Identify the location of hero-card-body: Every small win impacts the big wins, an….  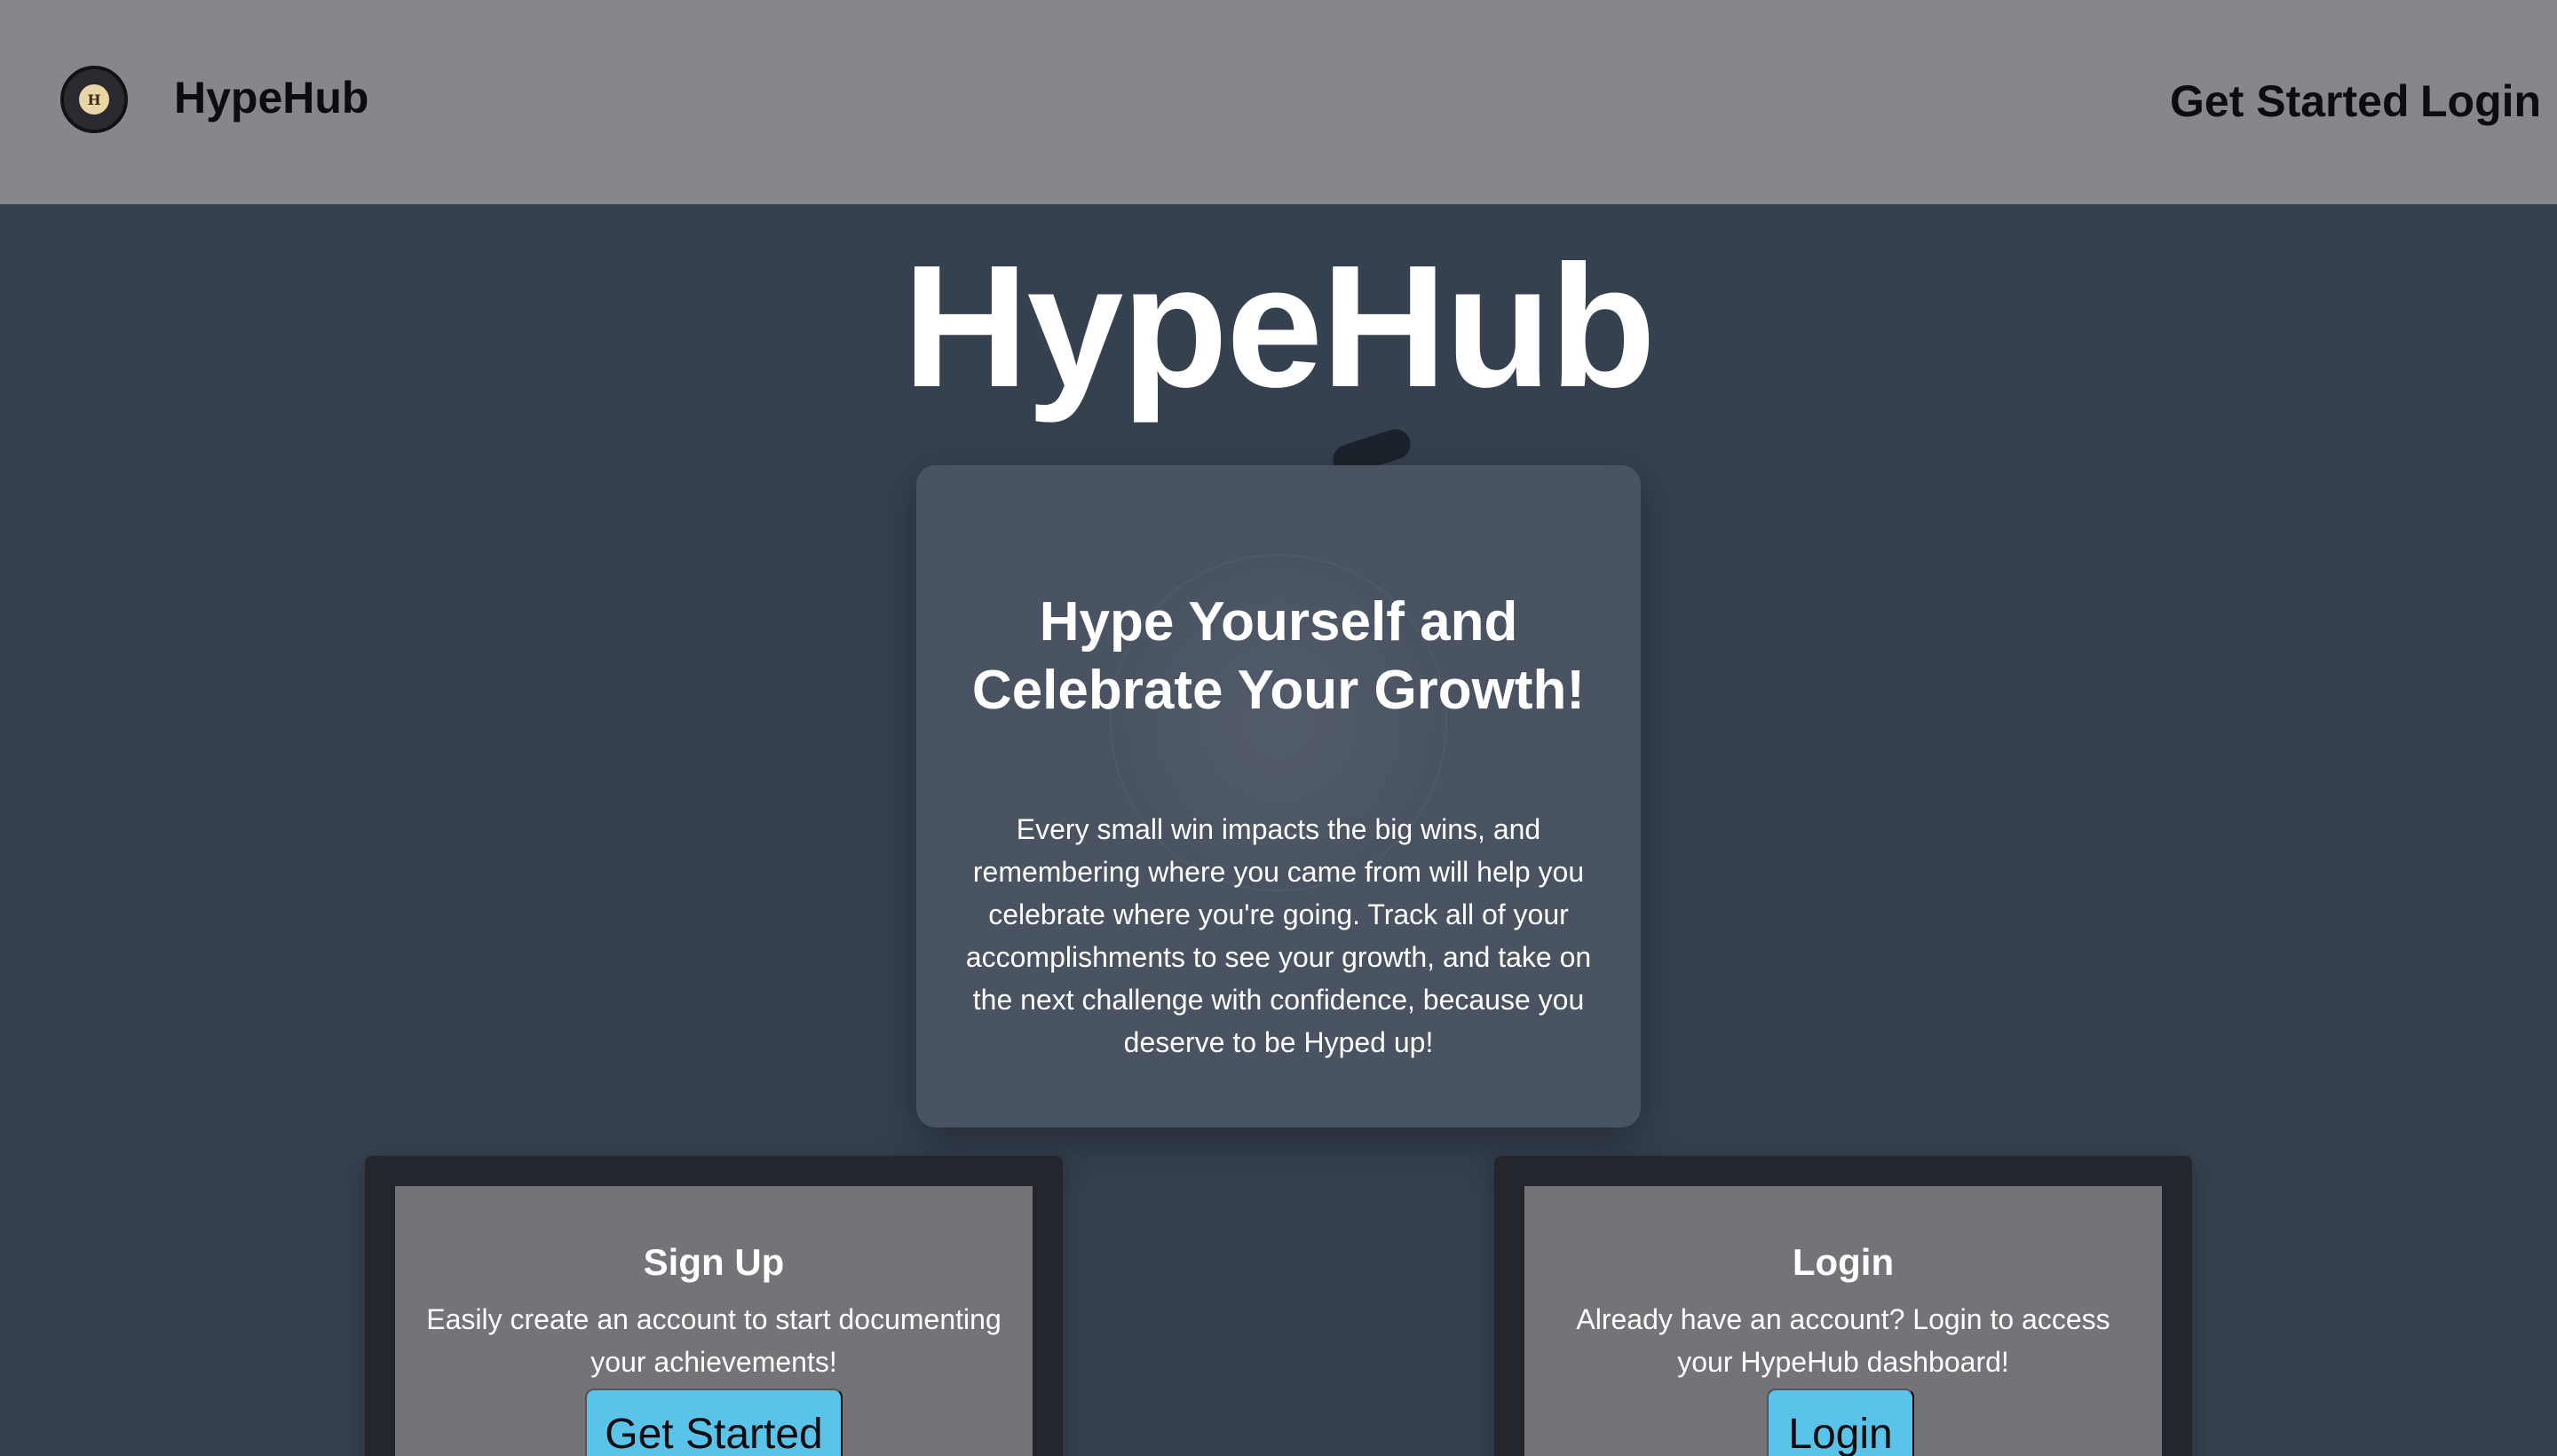
(1278, 935).